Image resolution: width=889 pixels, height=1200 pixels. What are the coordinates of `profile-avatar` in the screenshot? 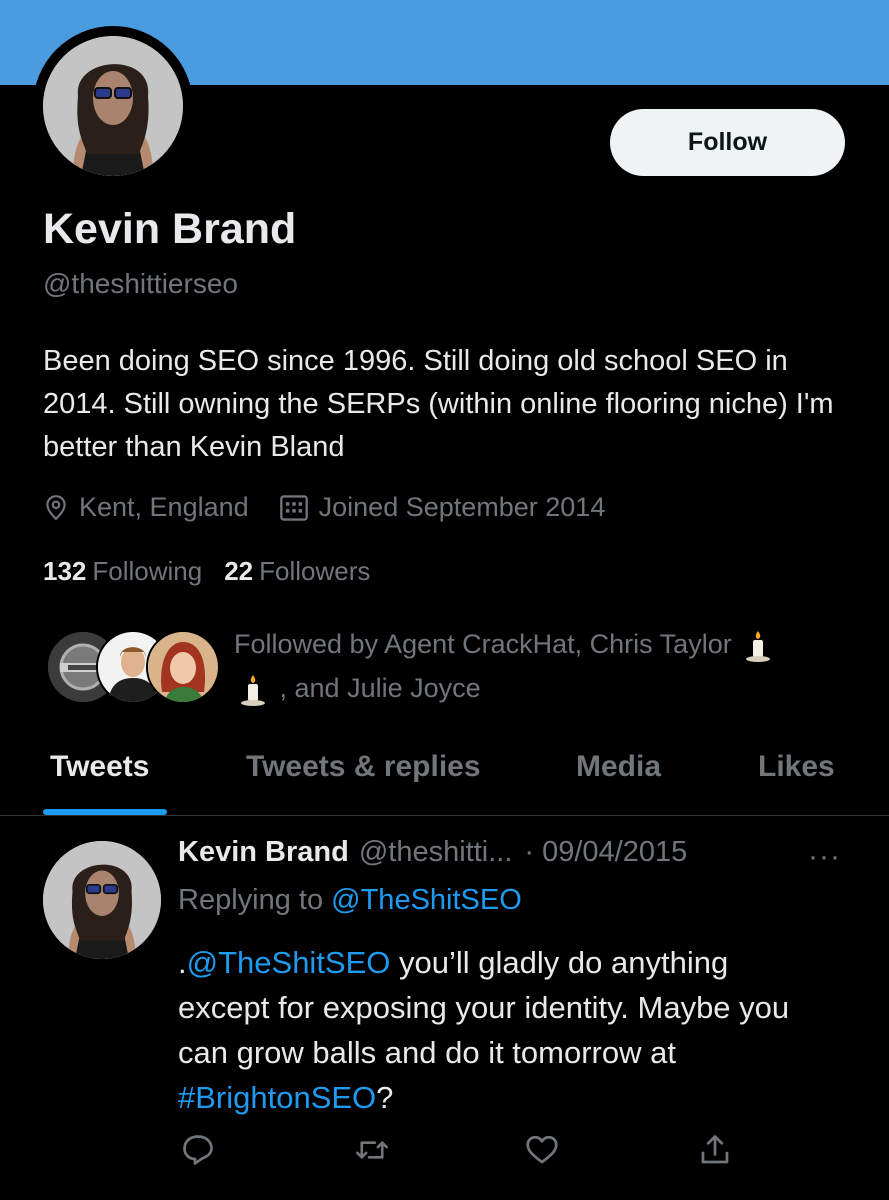 It's located at (113, 106).